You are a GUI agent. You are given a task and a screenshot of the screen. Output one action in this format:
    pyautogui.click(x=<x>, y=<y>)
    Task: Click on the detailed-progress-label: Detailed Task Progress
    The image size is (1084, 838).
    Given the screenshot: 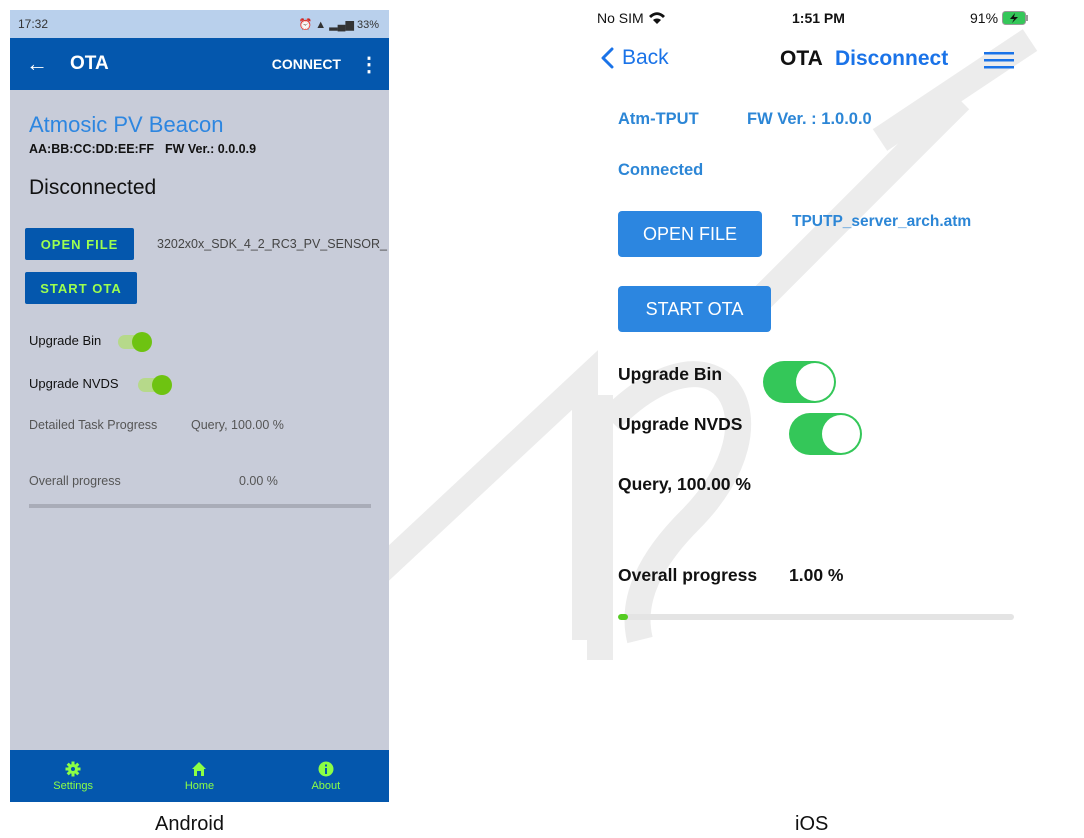 What is the action you would take?
    pyautogui.click(x=93, y=425)
    